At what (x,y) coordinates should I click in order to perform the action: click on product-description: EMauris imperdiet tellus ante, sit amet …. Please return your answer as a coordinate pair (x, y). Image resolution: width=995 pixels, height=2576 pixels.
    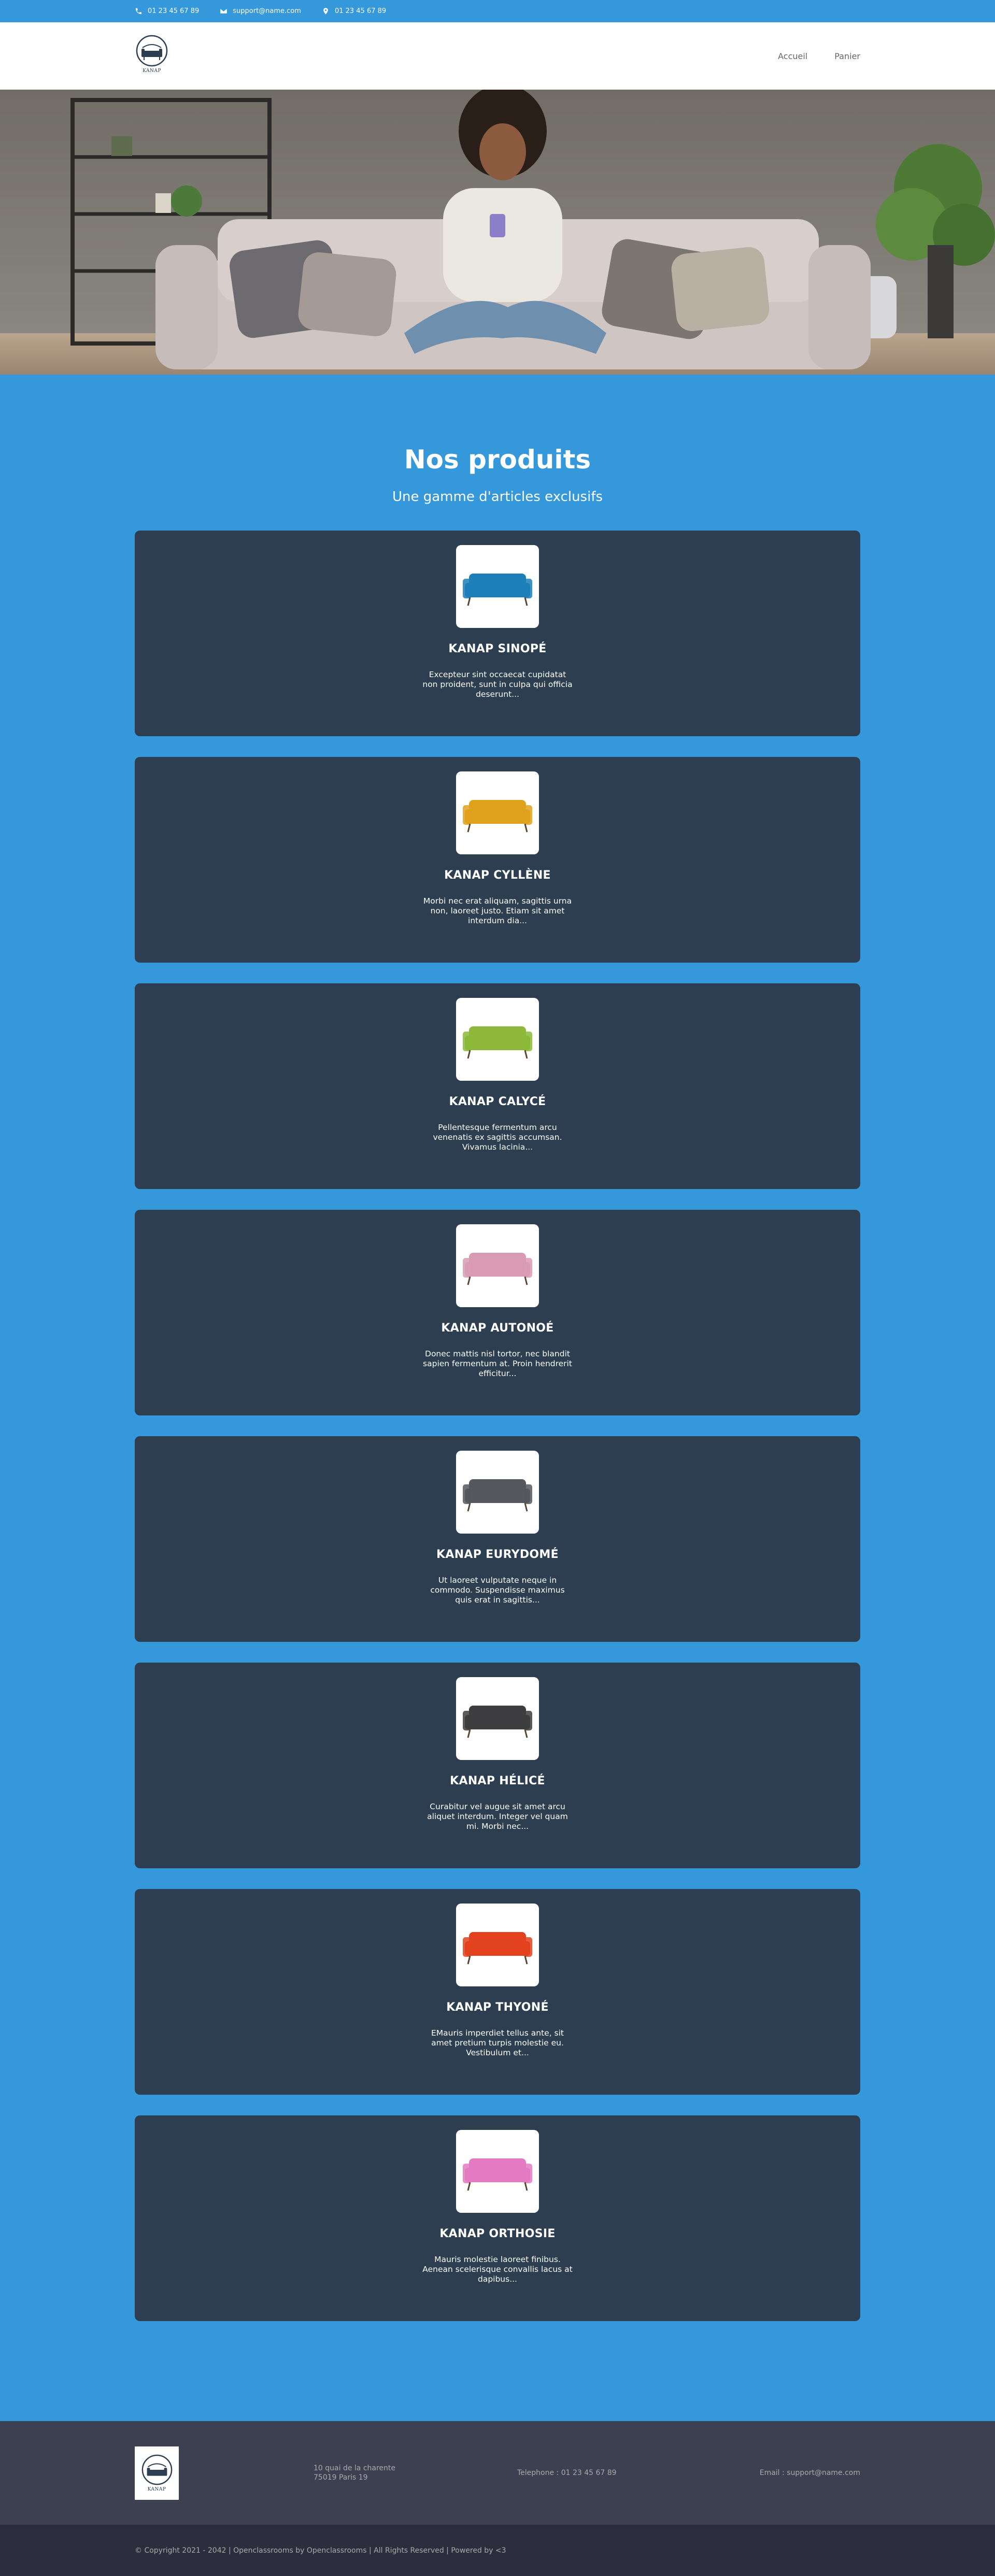
    Looking at the image, I should click on (497, 2042).